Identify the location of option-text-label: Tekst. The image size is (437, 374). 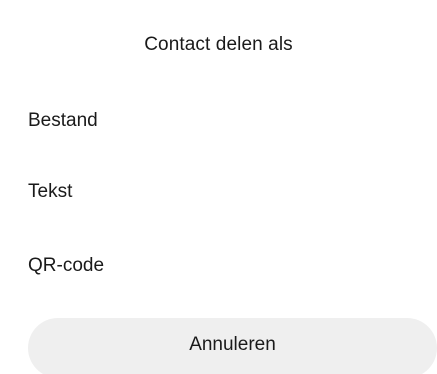
(50, 191).